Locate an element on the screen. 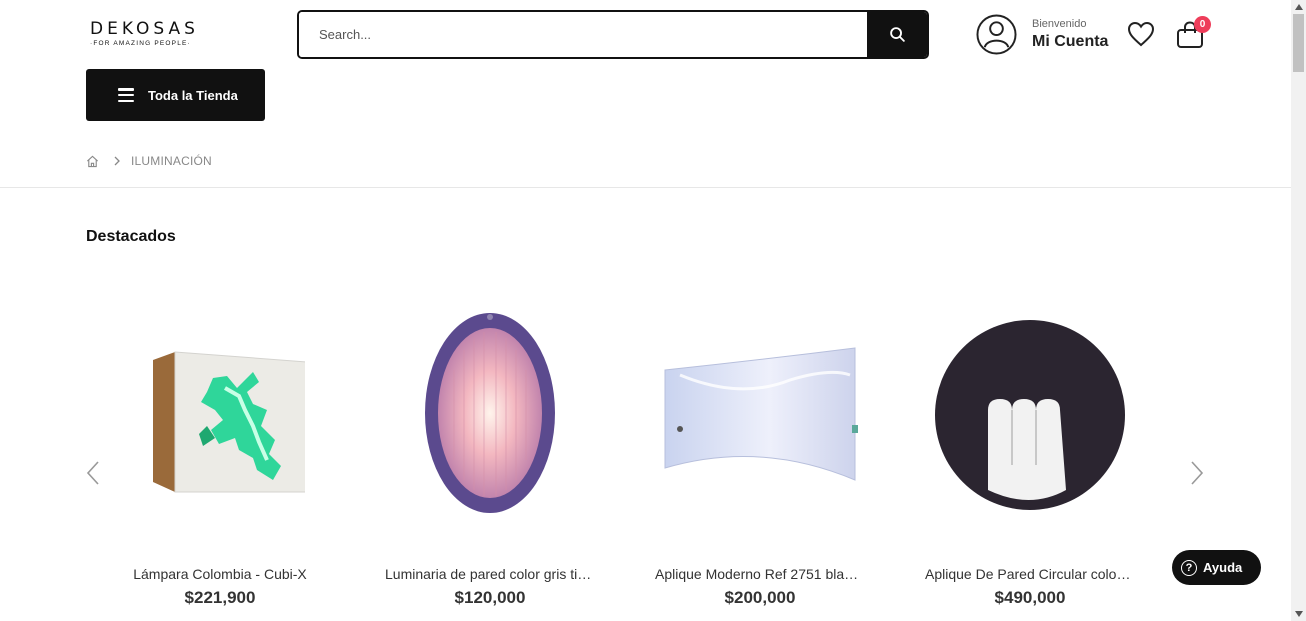  section-title: Destacados is located at coordinates (131, 236).